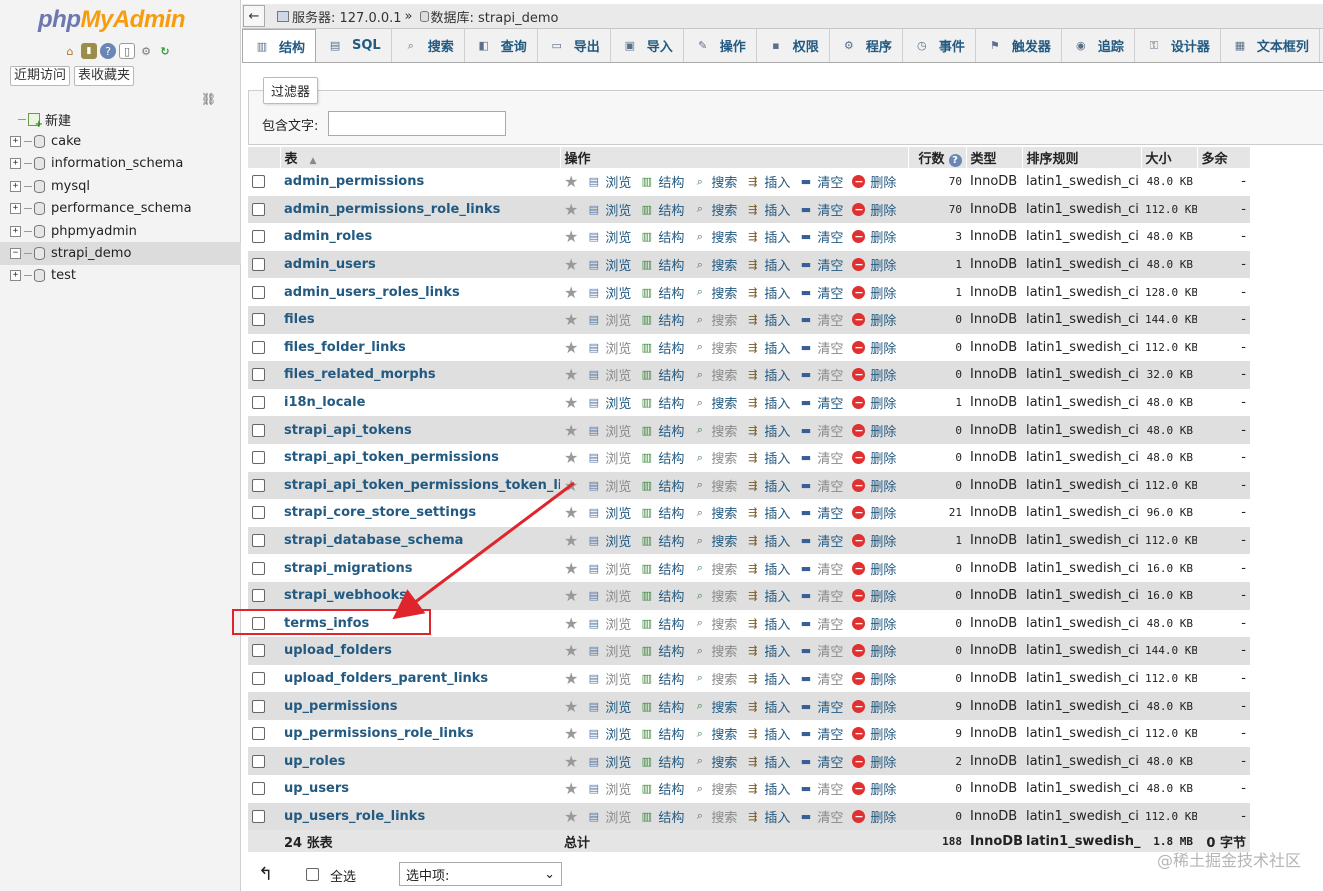  What do you see at coordinates (120, 186) in the screenshot?
I see `tree-item-mysql: + mysql` at bounding box center [120, 186].